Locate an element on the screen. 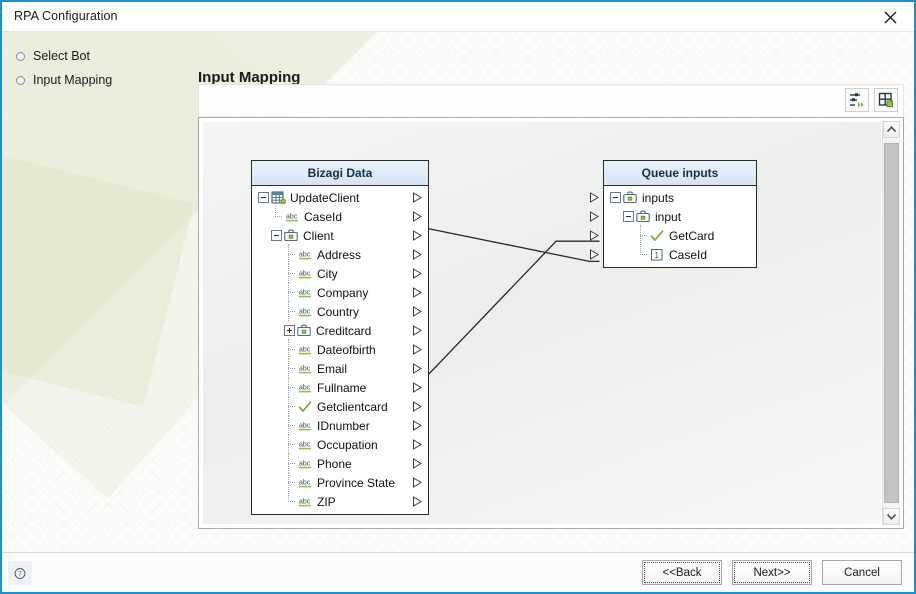 The height and width of the screenshot is (594, 916). chevron-up-icon is located at coordinates (891, 129).